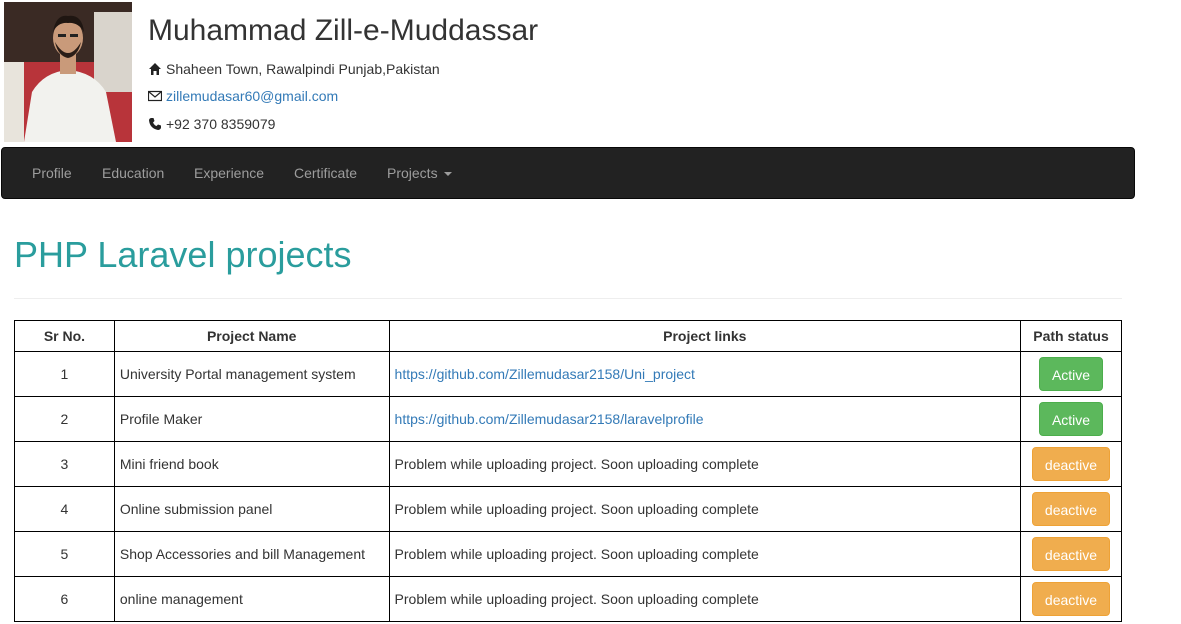  What do you see at coordinates (64, 509) in the screenshot?
I see `sr-cell: 4` at bounding box center [64, 509].